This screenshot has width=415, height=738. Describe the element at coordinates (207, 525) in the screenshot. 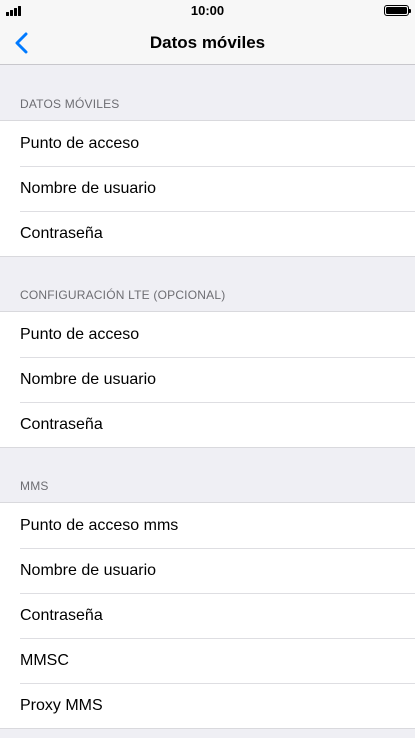

I see `mms-apn-field: Punto de acceso mms` at that location.